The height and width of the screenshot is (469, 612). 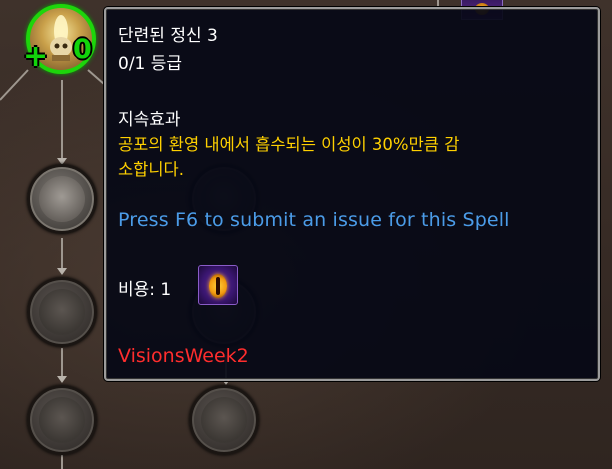 What do you see at coordinates (35, 57) in the screenshot?
I see `add-point-icon: +` at bounding box center [35, 57].